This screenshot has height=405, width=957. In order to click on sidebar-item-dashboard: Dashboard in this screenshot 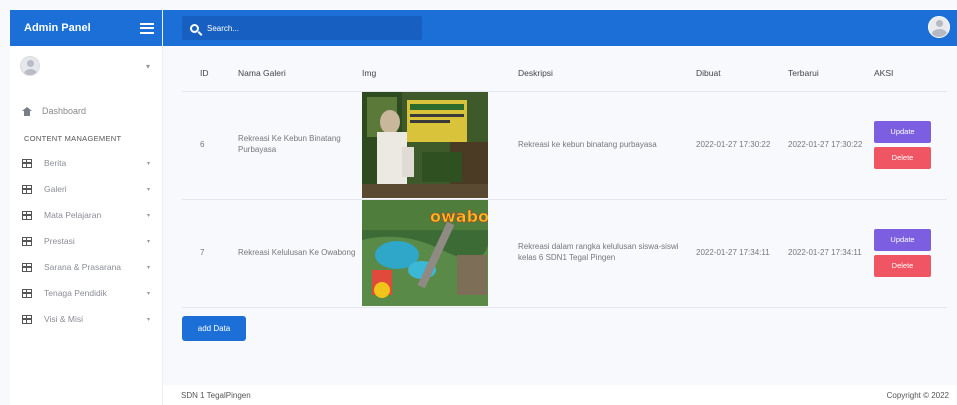, I will do `click(86, 111)`.